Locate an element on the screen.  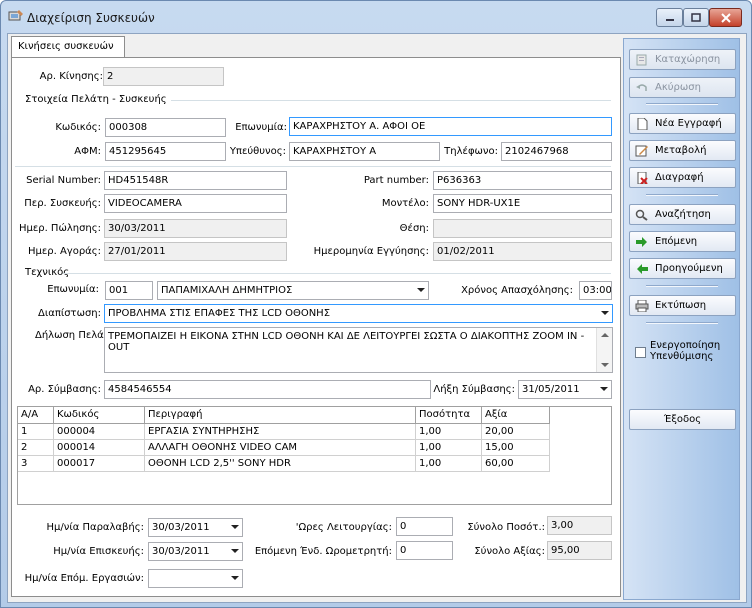
next-work-date-combo is located at coordinates (195, 578).